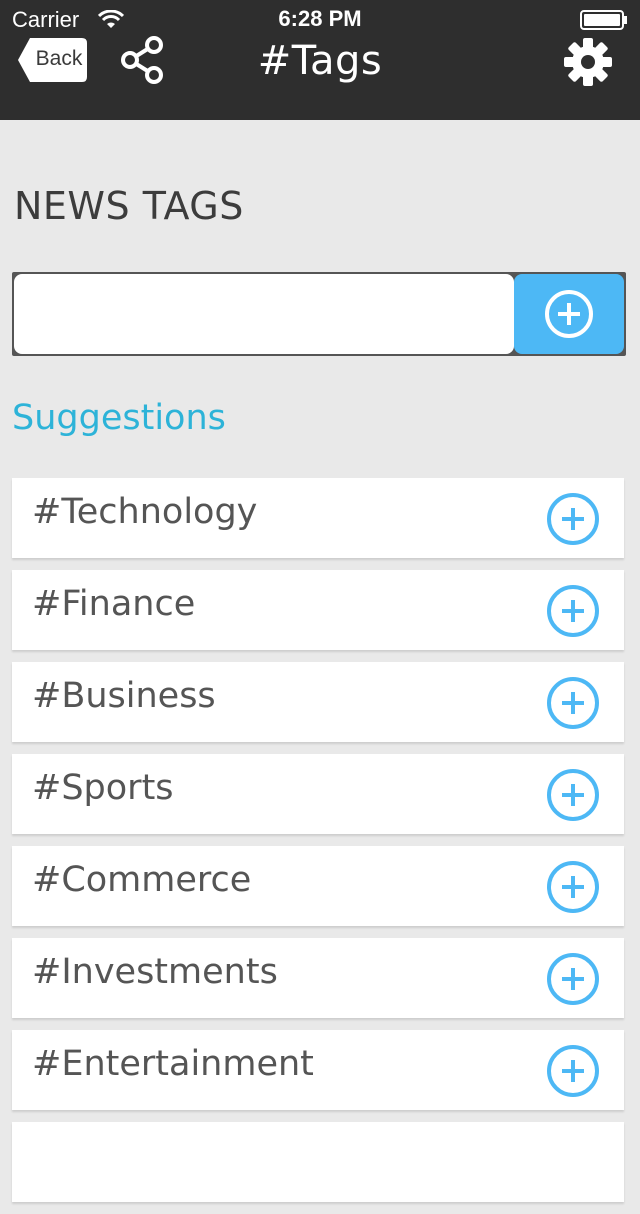  I want to click on suggestion-item-sports: #Sports, so click(318, 794).